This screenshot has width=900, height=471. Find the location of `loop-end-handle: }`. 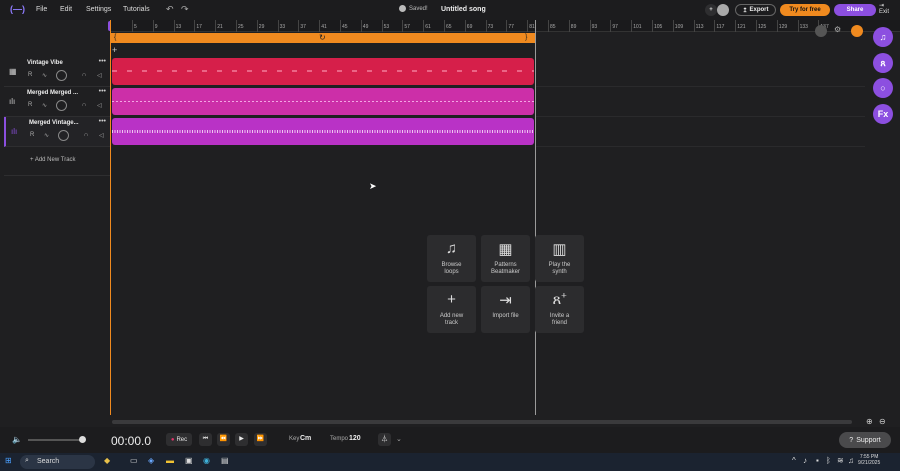

loop-end-handle: } is located at coordinates (526, 37).